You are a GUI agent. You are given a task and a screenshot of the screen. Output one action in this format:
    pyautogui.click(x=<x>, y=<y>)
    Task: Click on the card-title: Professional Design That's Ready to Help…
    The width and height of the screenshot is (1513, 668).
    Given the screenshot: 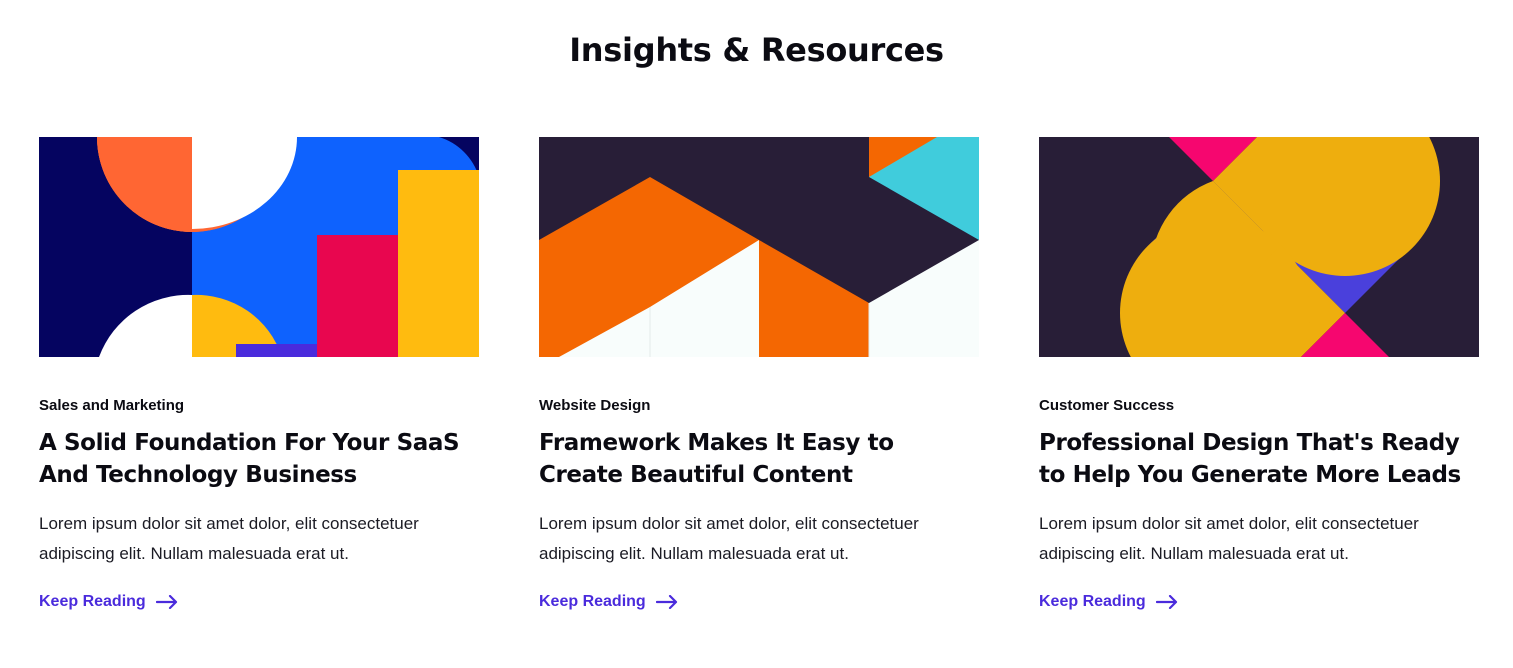 What is the action you would take?
    pyautogui.click(x=1259, y=459)
    